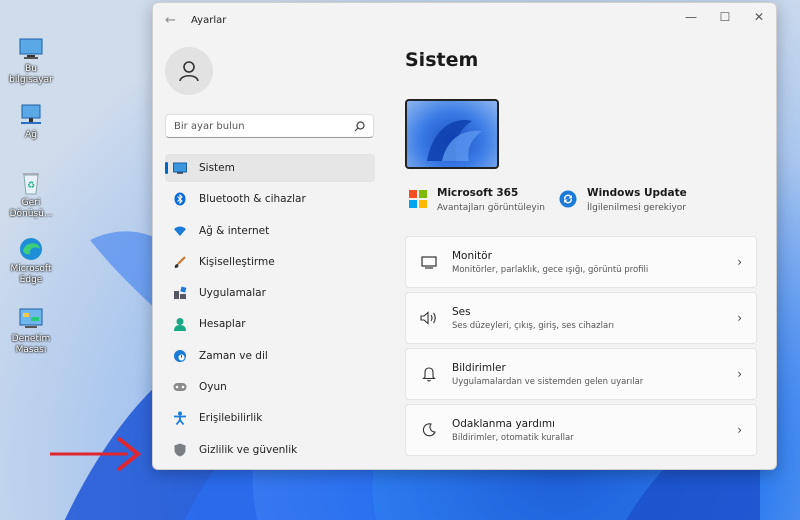  I want to click on minimize-button: —, so click(691, 17).